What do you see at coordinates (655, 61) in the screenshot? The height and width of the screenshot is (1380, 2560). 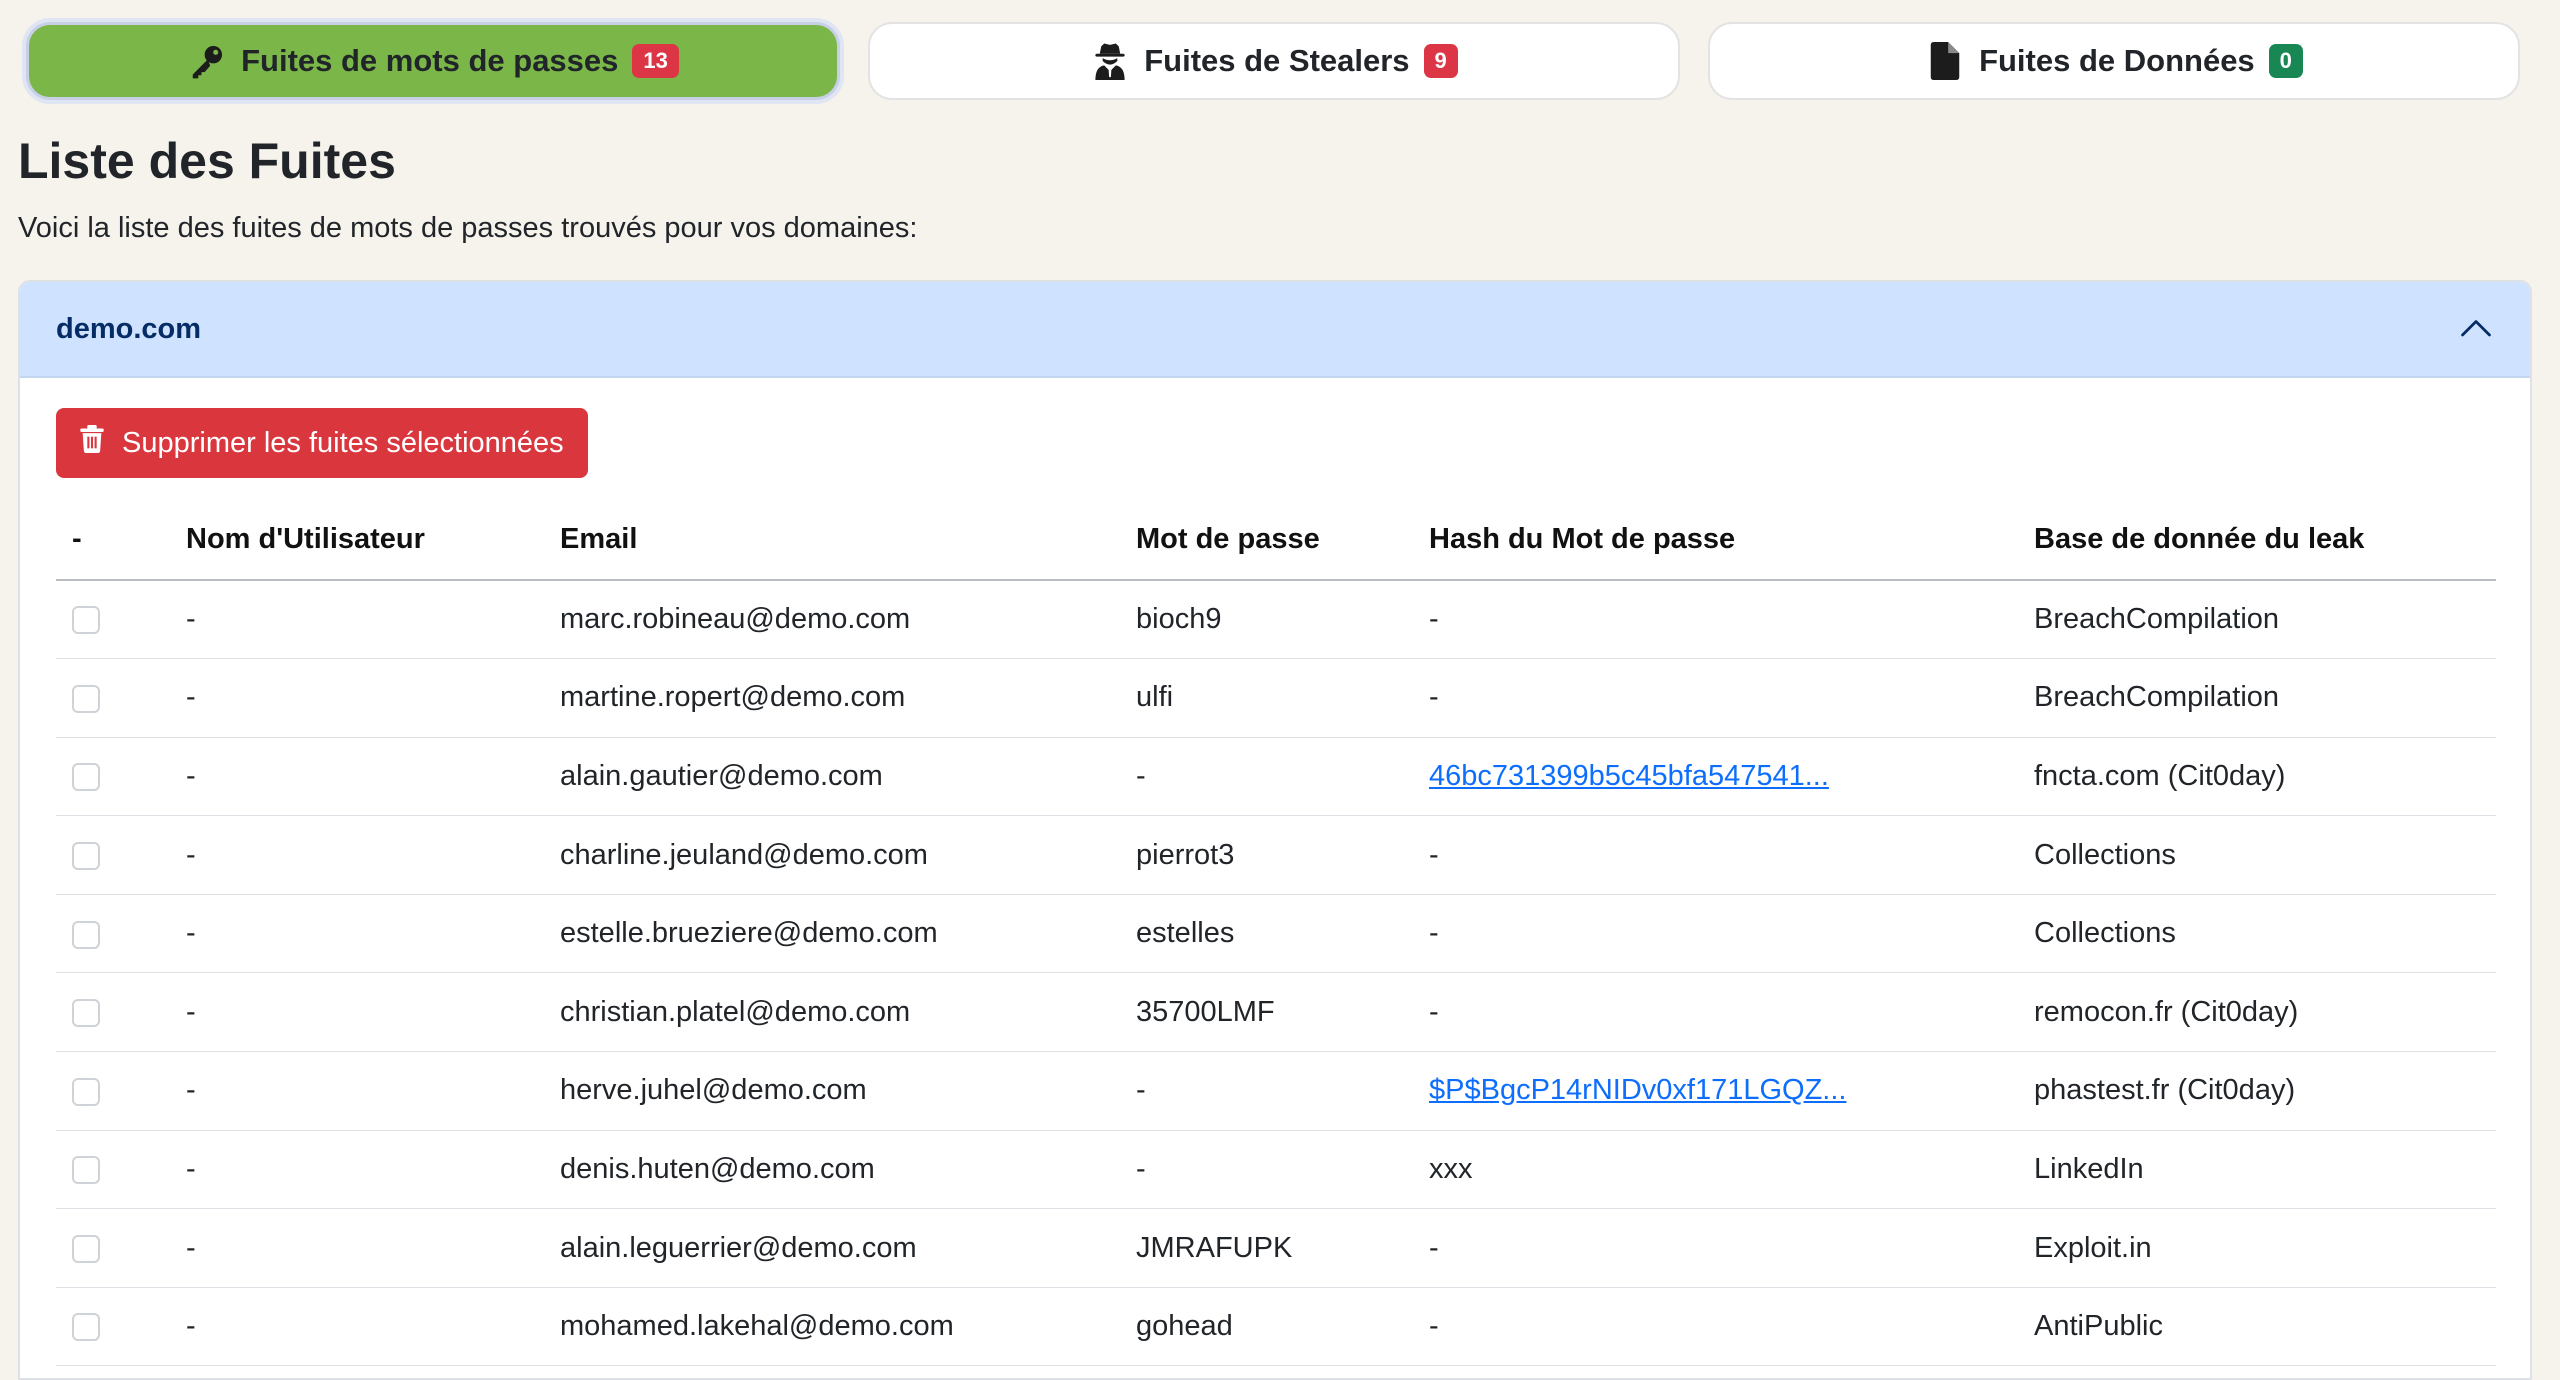 I see `count-badge: 13` at bounding box center [655, 61].